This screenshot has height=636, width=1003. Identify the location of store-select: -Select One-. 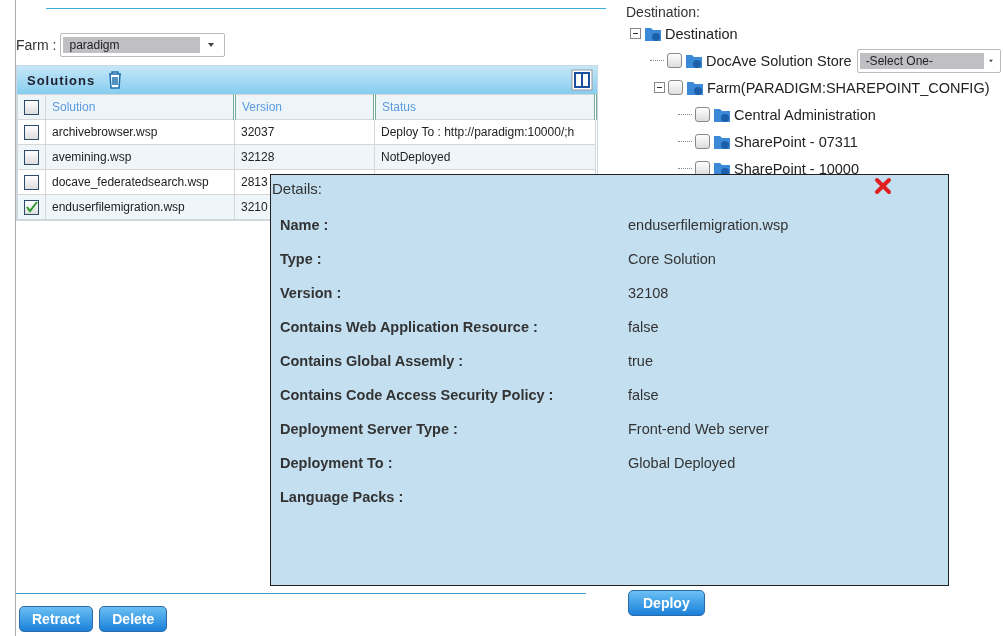
(928, 60).